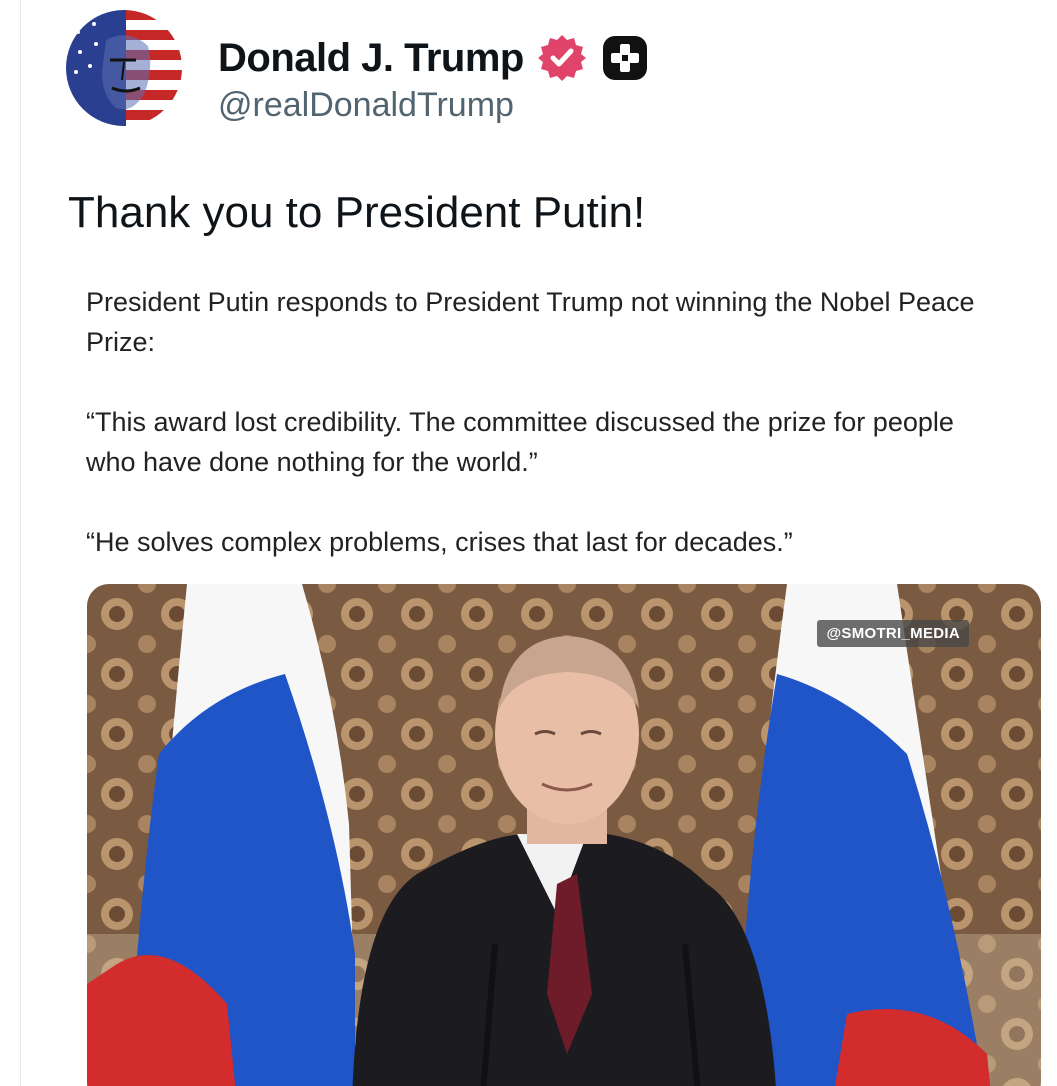 The image size is (1057, 1086). What do you see at coordinates (366, 105) in the screenshot?
I see `user-handle: @realDonaldTrump` at bounding box center [366, 105].